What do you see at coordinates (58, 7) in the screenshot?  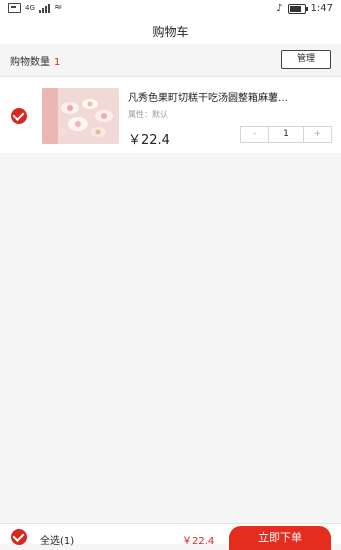 I see `wifi-icon: ≈` at bounding box center [58, 7].